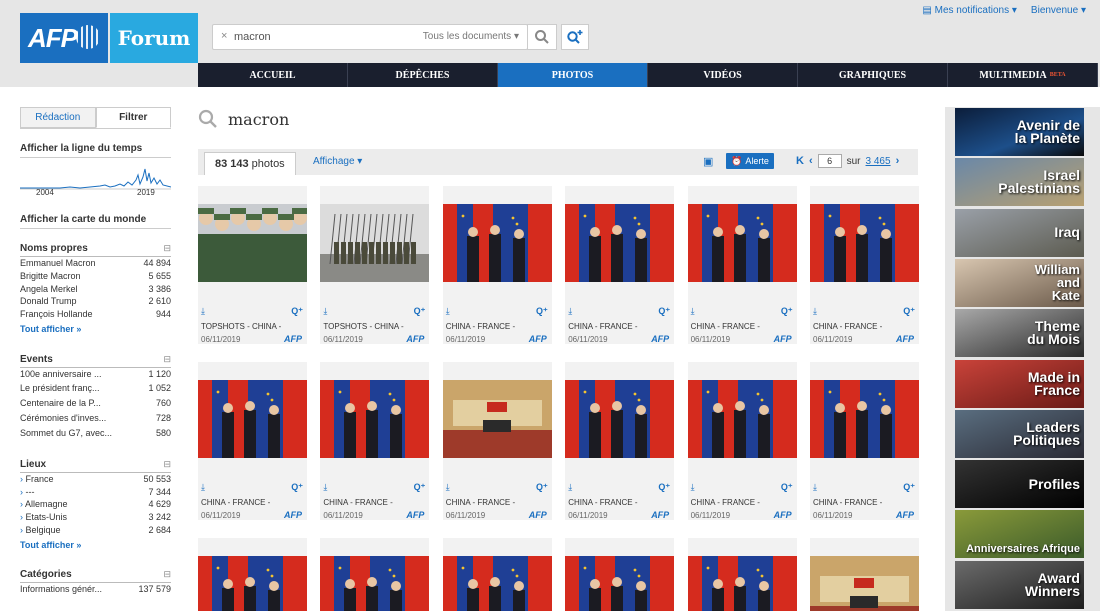 The image size is (1100, 611). Describe the element at coordinates (1019, 484) in the screenshot. I see `promo-banner: Profiles` at that location.